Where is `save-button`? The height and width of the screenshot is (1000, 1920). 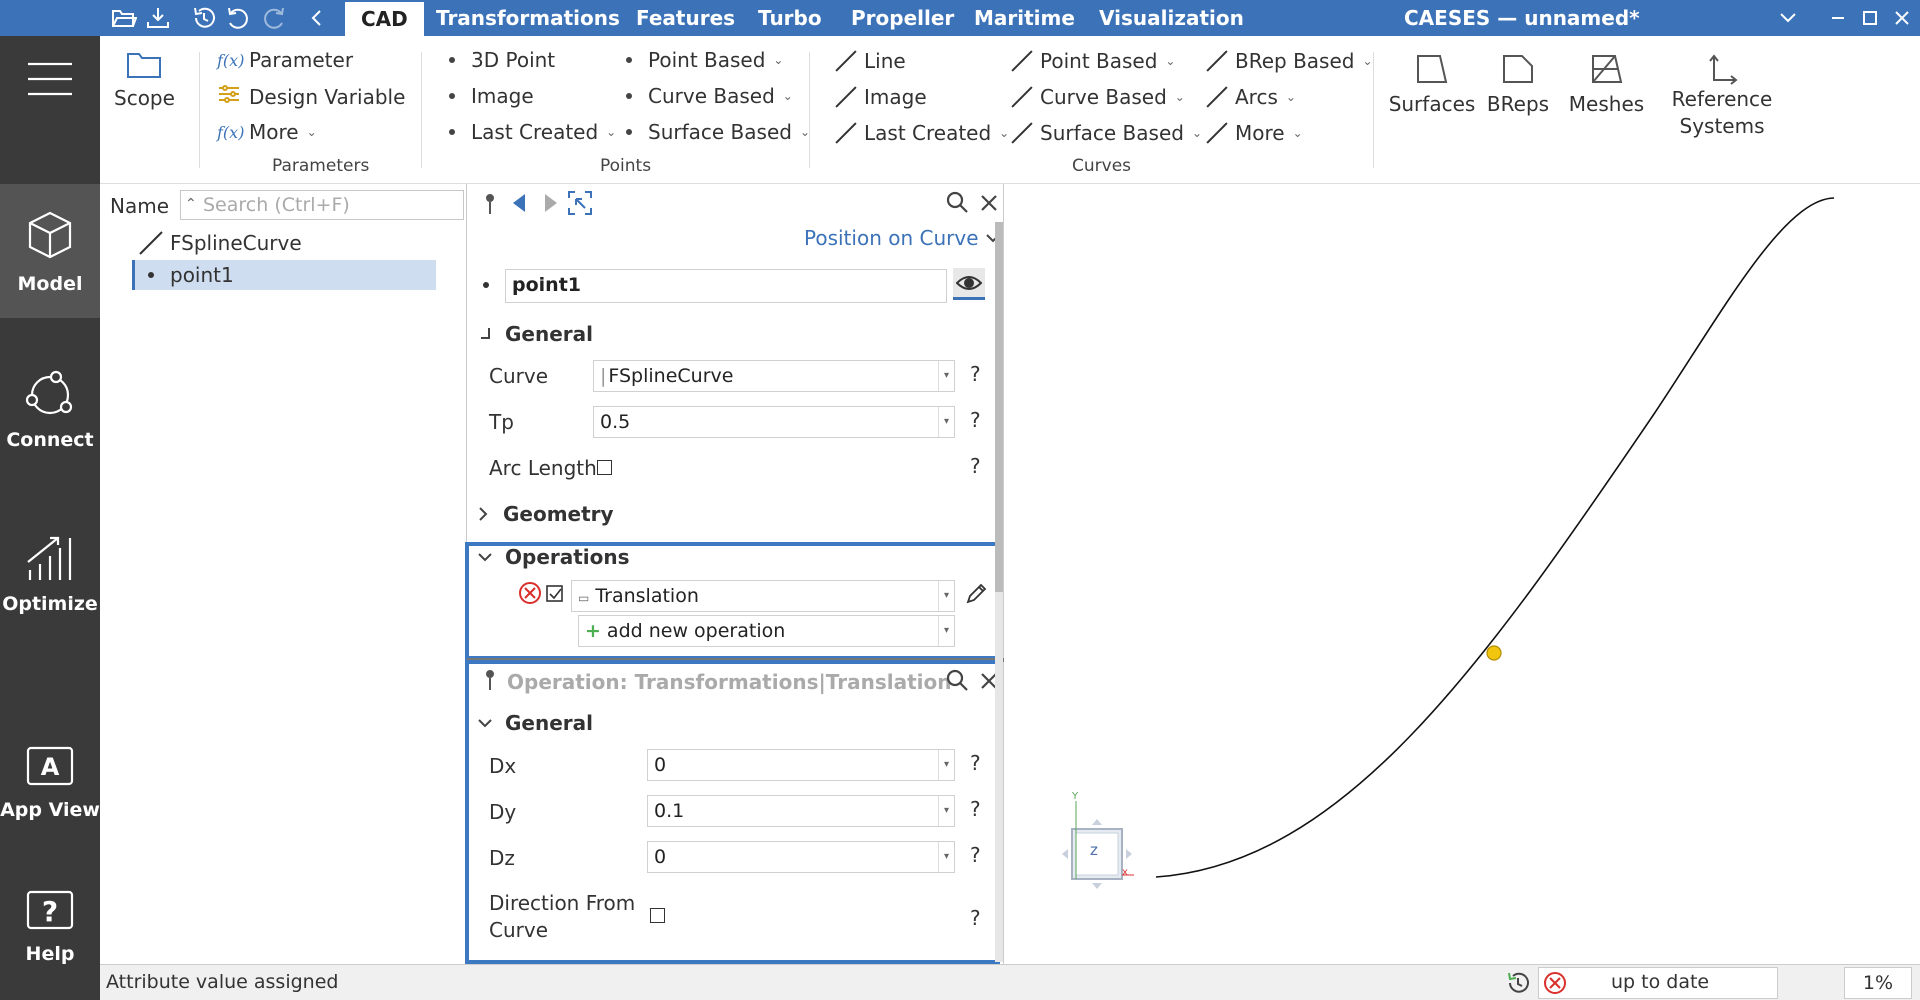 save-button is located at coordinates (158, 18).